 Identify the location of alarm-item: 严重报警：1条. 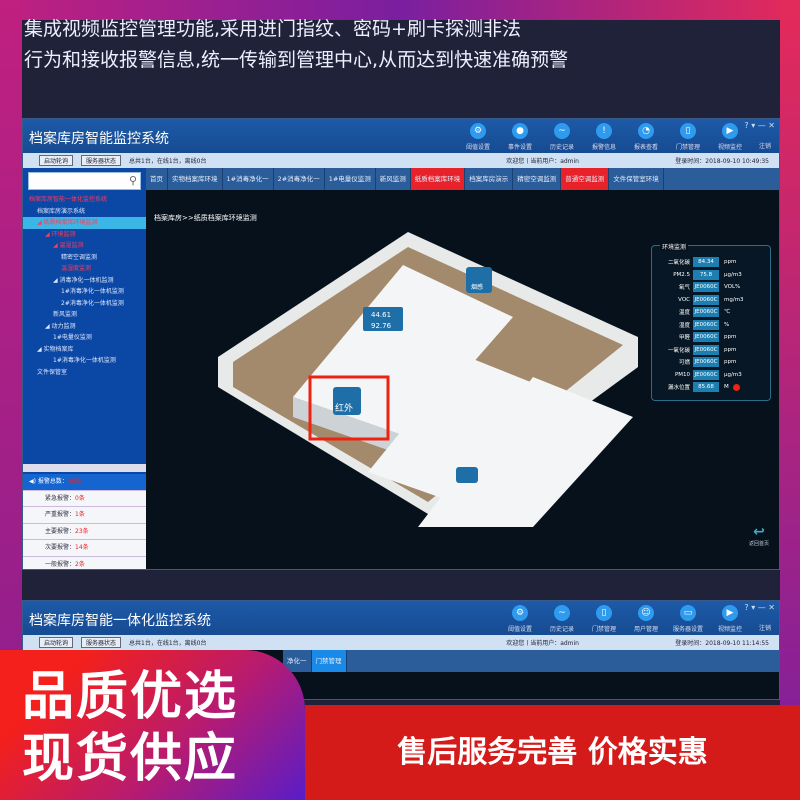
(84, 515).